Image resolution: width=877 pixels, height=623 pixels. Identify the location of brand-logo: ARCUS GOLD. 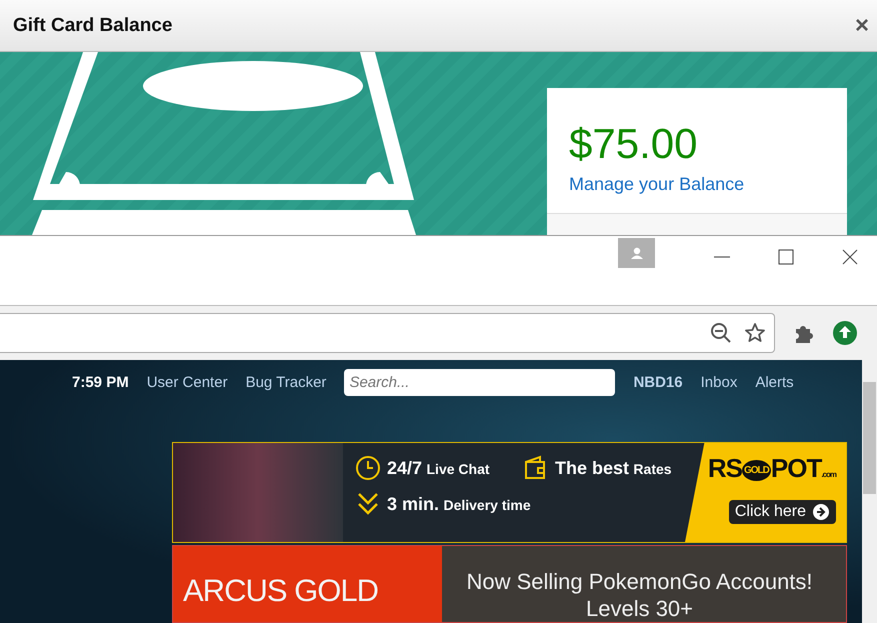
(280, 590).